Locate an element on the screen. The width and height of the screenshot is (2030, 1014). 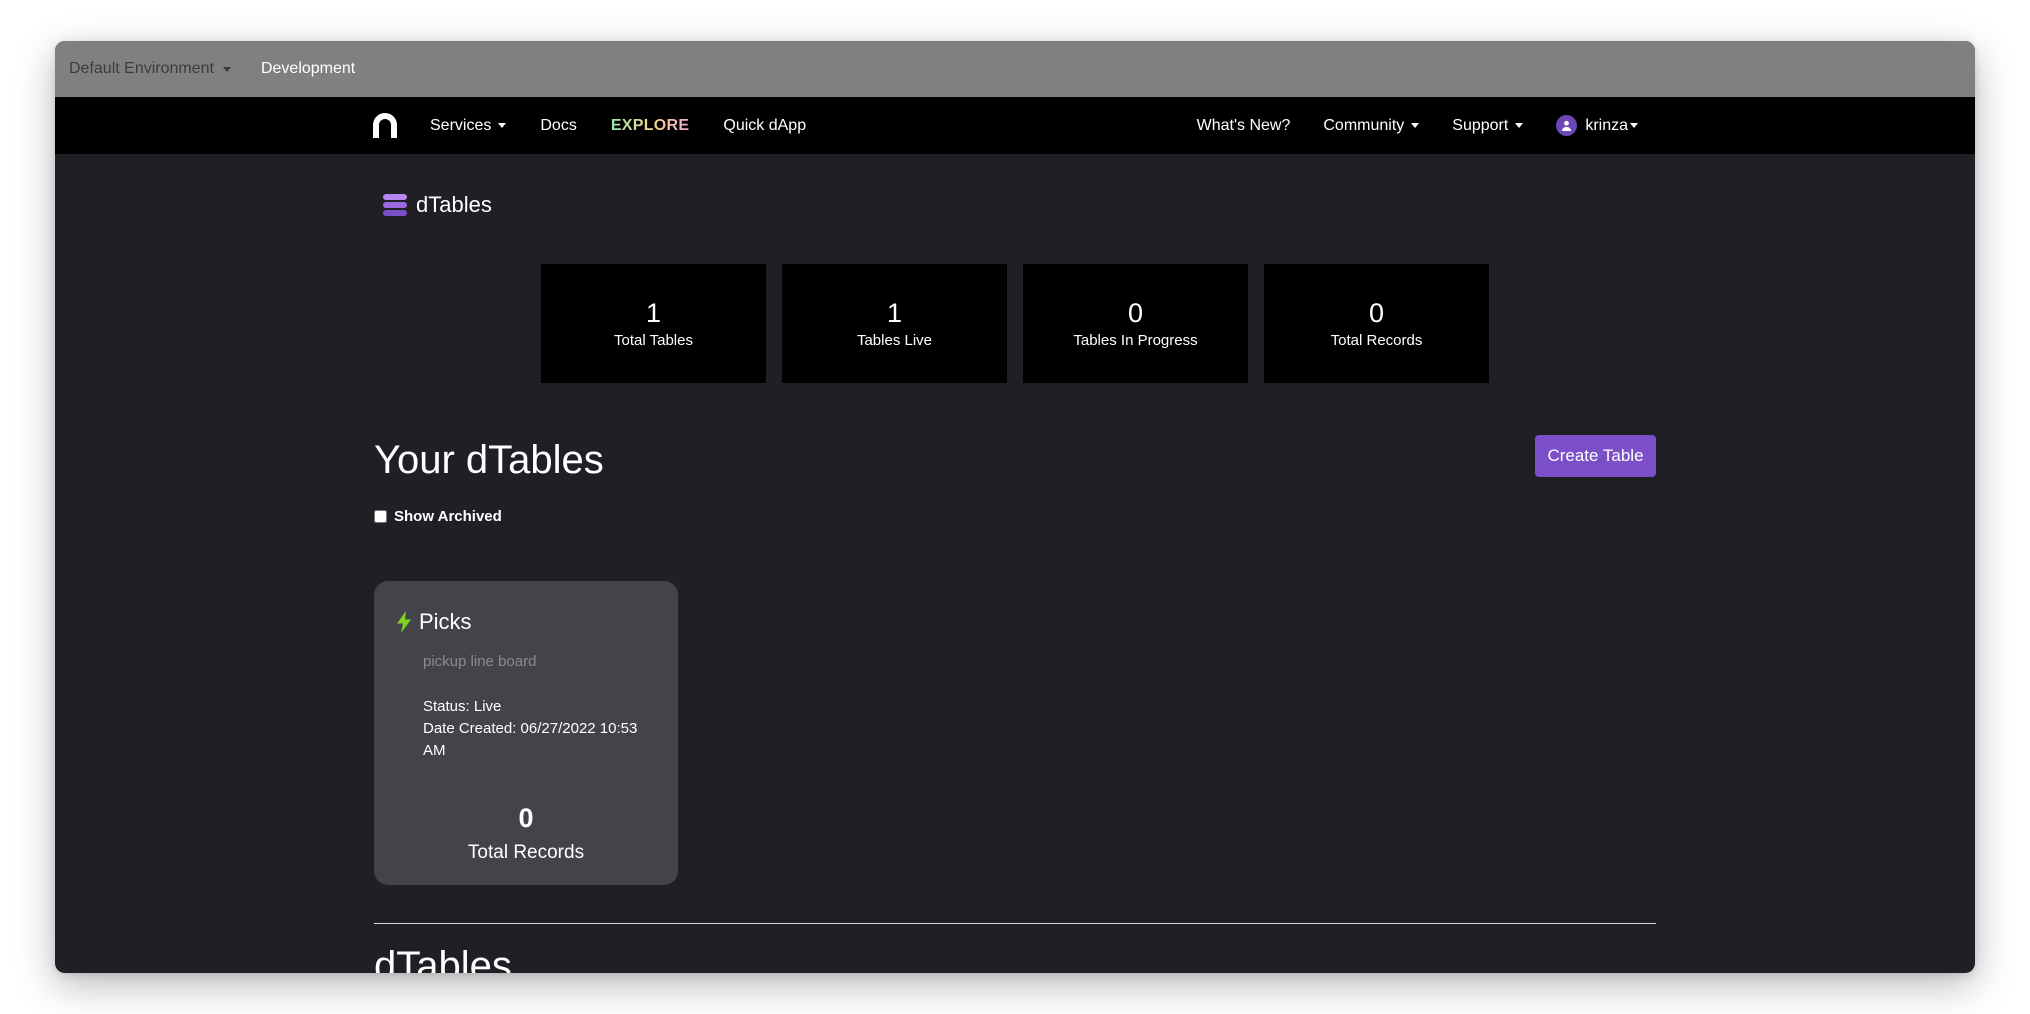
nav-explore: EXPLORE is located at coordinates (650, 126).